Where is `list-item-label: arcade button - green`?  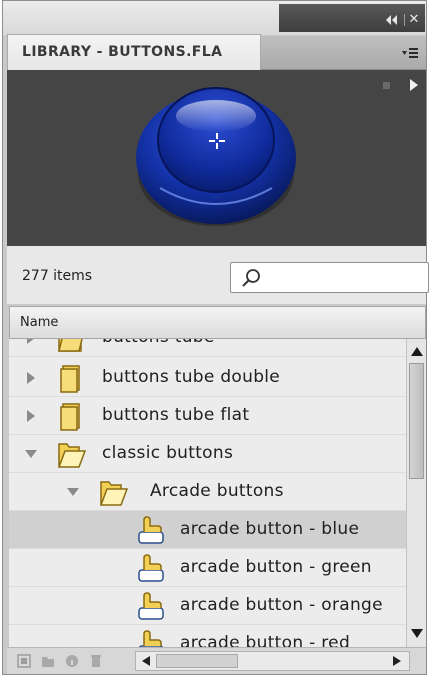 list-item-label: arcade button - green is located at coordinates (276, 567).